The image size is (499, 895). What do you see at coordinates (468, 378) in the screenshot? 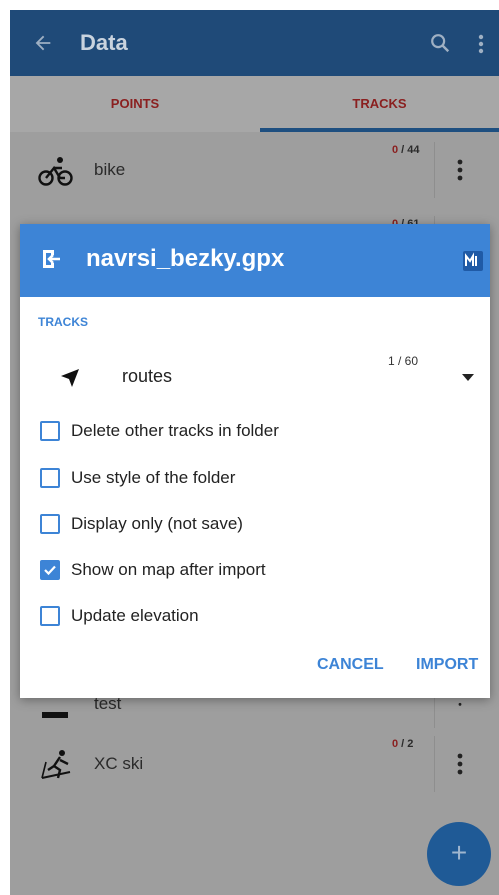
I see `dropdown-arrow-icon` at bounding box center [468, 378].